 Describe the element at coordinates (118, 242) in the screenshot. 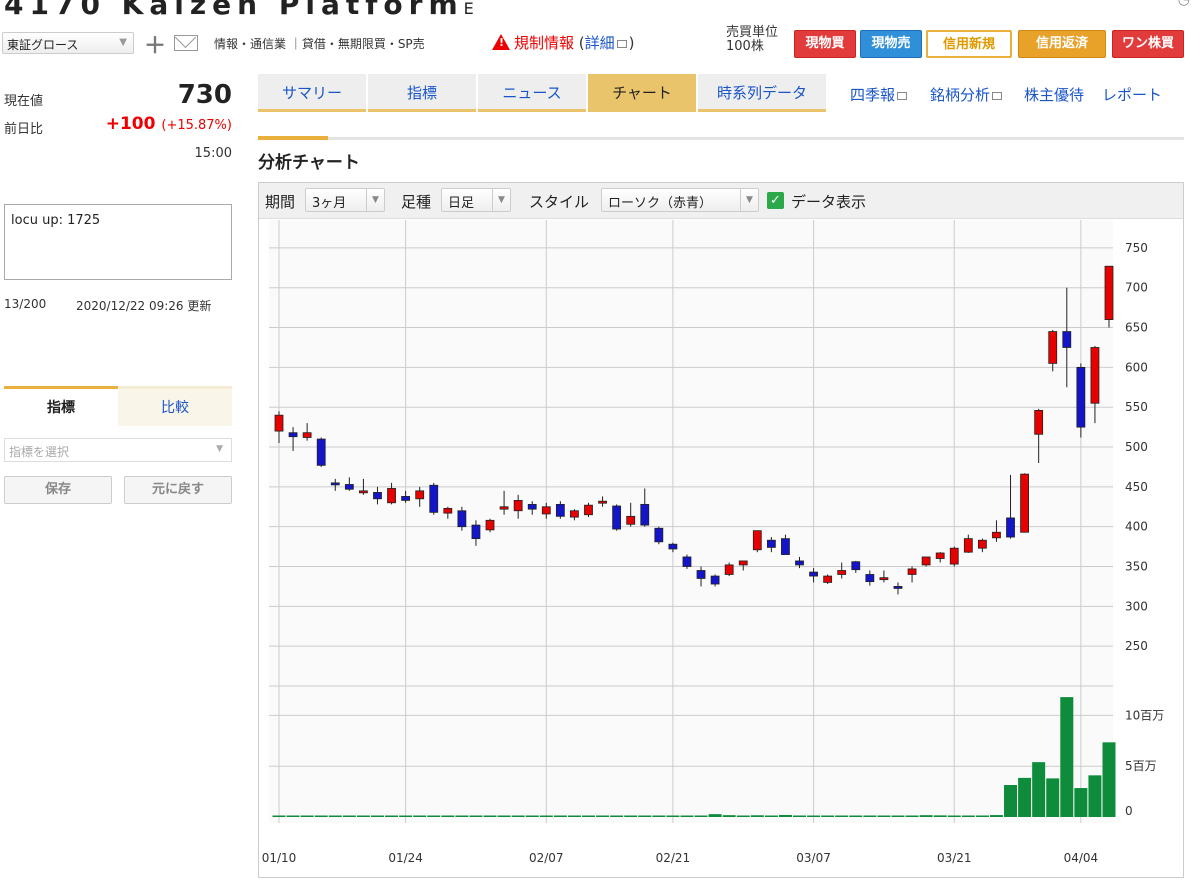

I see `memo-textarea: locu up: 1725` at that location.